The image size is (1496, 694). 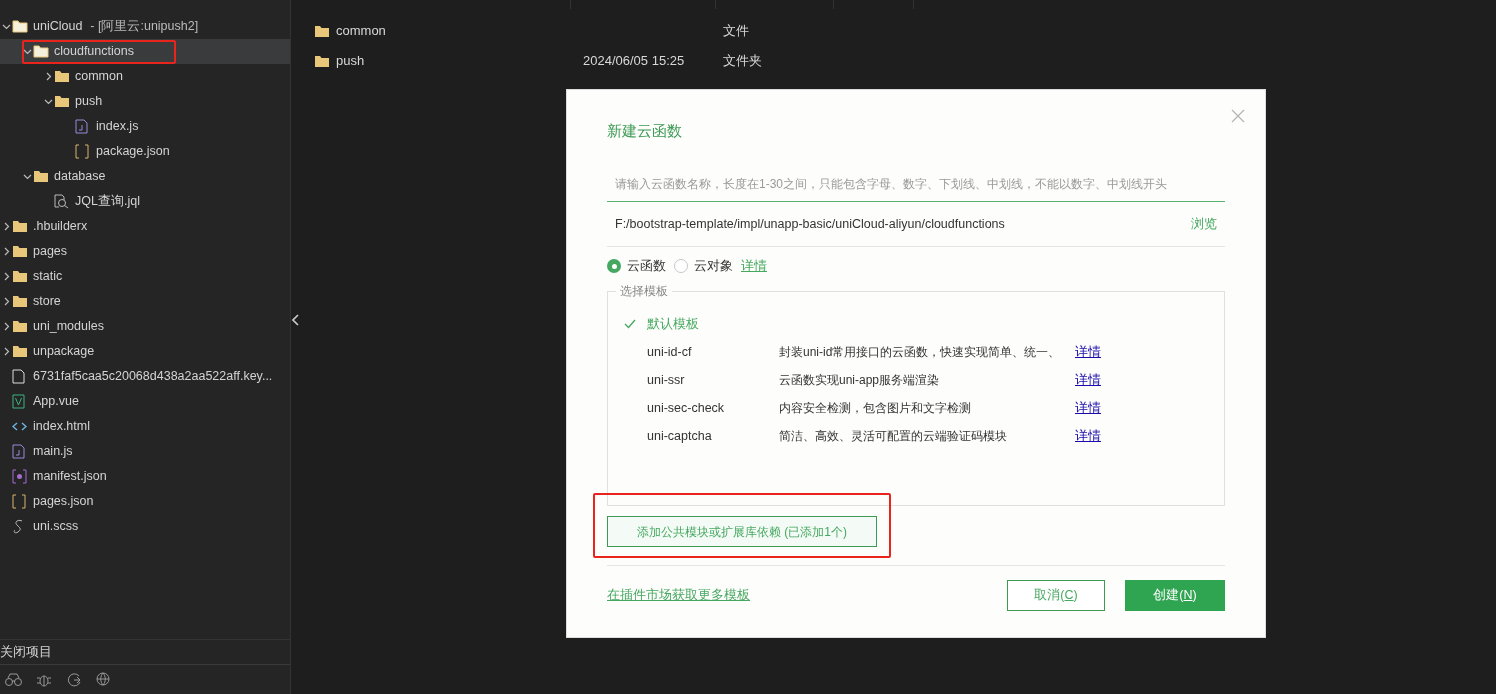 What do you see at coordinates (920, 352) in the screenshot?
I see `template-description: 封装uni-id常用接口的云函数，快速实现简单、统一、` at bounding box center [920, 352].